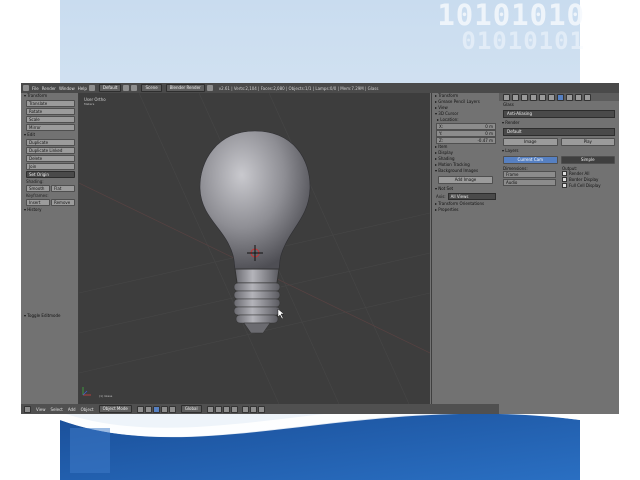 This screenshot has width=640, height=480. Describe the element at coordinates (26, 88) in the screenshot. I see `info-editor-icon` at that location.